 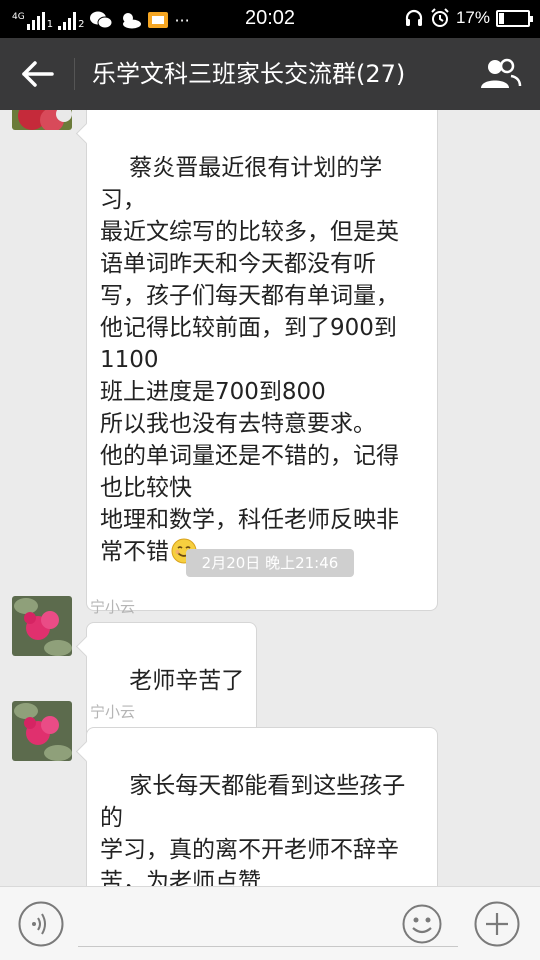 What do you see at coordinates (38, 74) in the screenshot?
I see `back-arrow-icon` at bounding box center [38, 74].